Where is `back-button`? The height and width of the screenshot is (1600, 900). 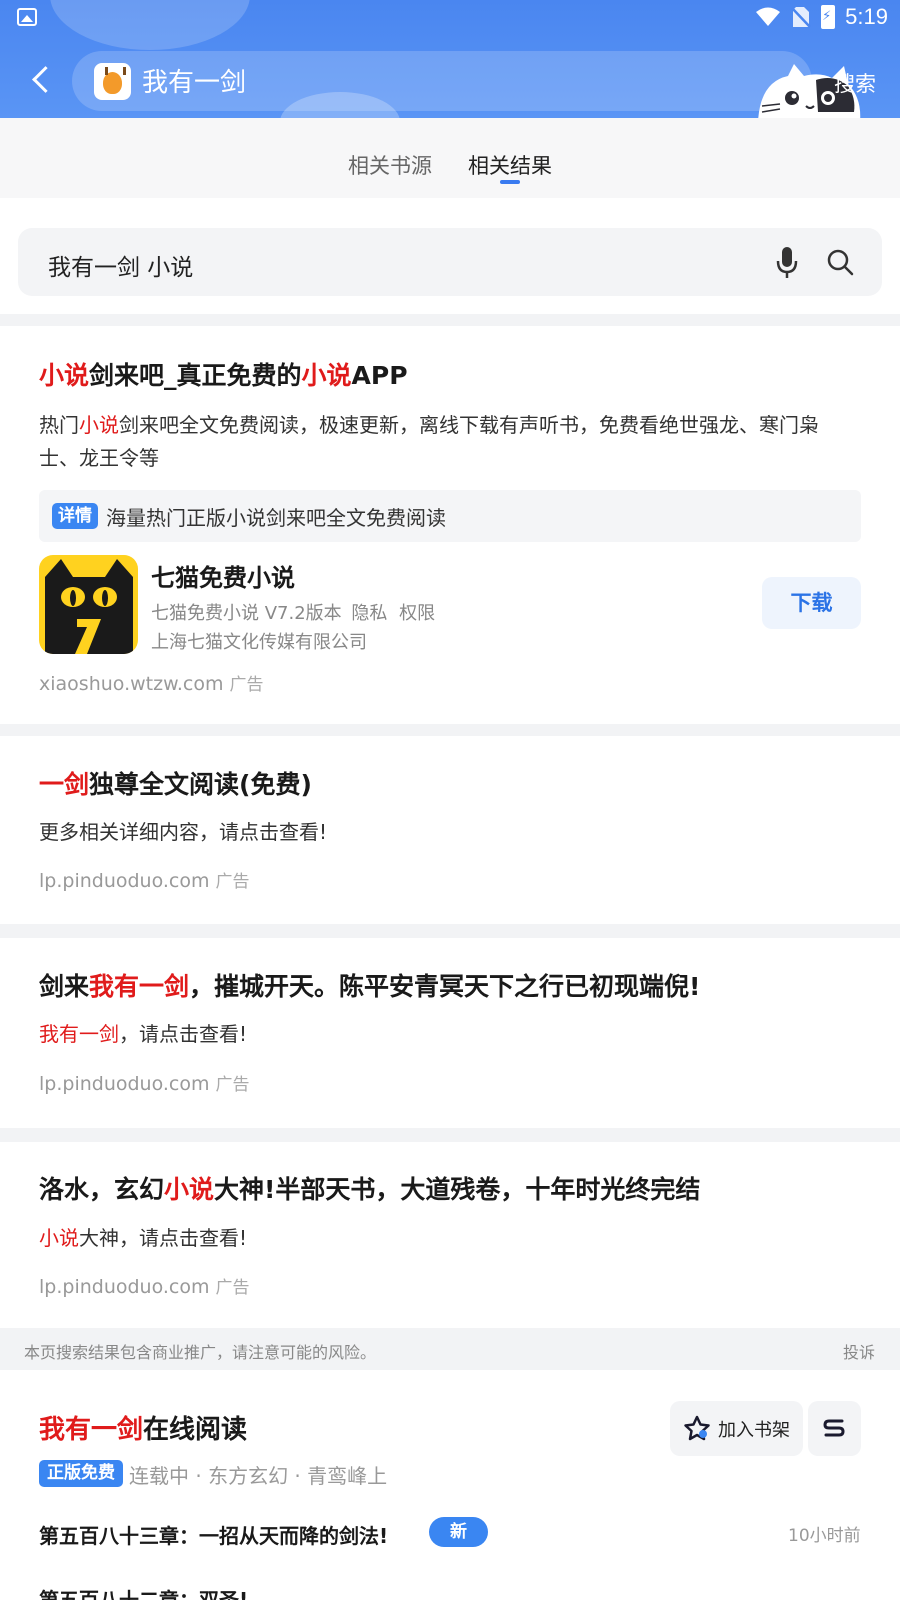 back-button is located at coordinates (41, 80).